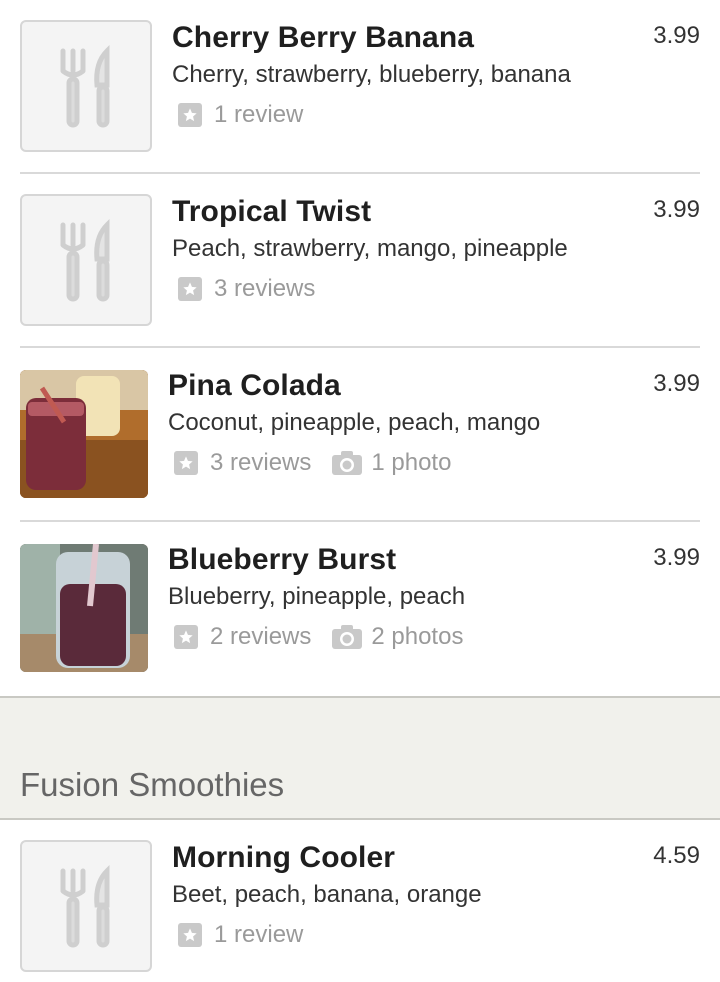  Describe the element at coordinates (417, 637) in the screenshot. I see `photo-count: 2 photos` at that location.